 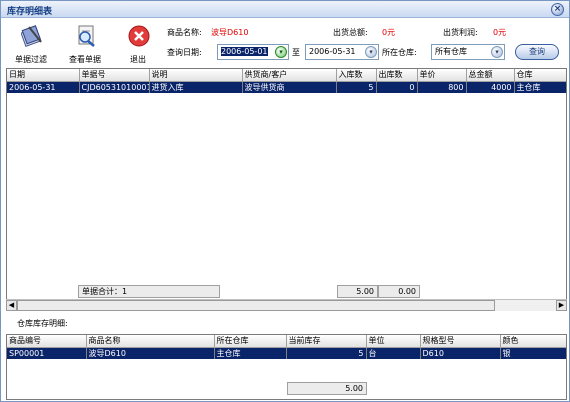 I want to click on out-profit-label: 出货利润:, so click(x=460, y=32).